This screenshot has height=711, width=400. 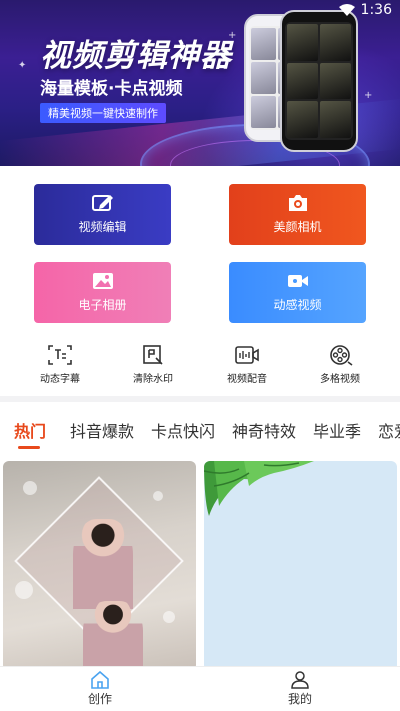 What do you see at coordinates (136, 56) in the screenshot?
I see `banner-title: 视频剪辑神器` at bounding box center [136, 56].